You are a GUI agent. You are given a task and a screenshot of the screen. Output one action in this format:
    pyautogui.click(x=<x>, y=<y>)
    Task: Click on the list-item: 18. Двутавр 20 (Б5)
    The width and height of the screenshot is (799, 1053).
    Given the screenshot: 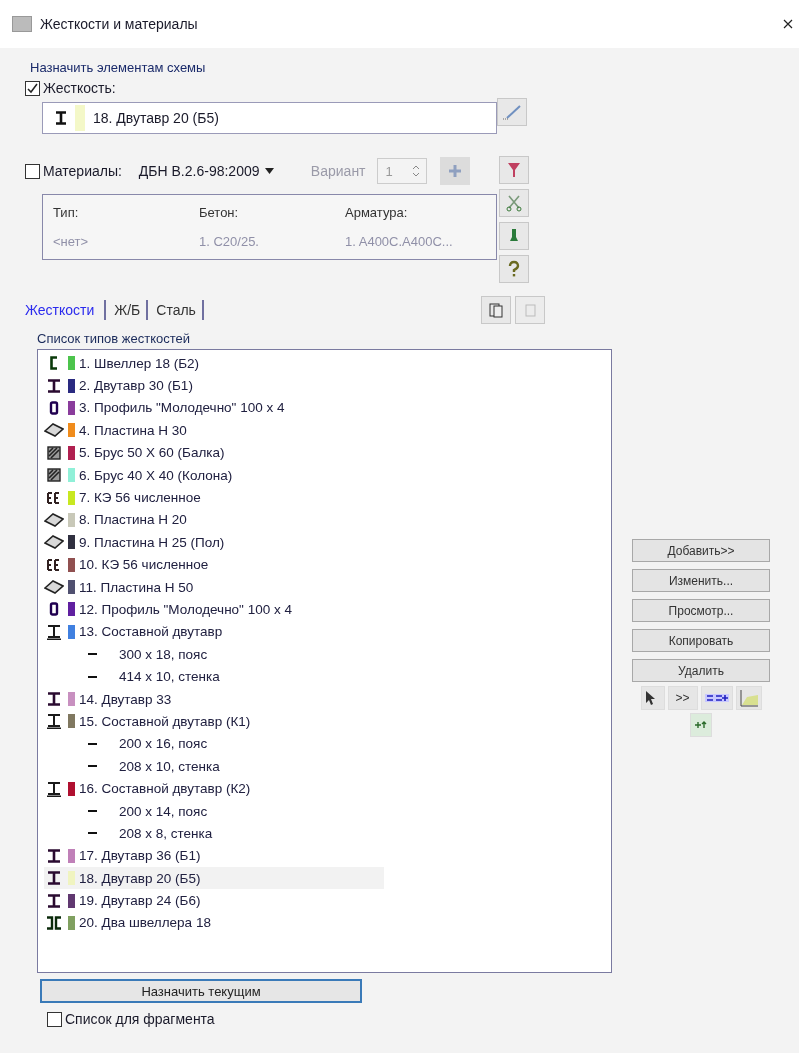 What is the action you would take?
    pyautogui.click(x=214, y=878)
    